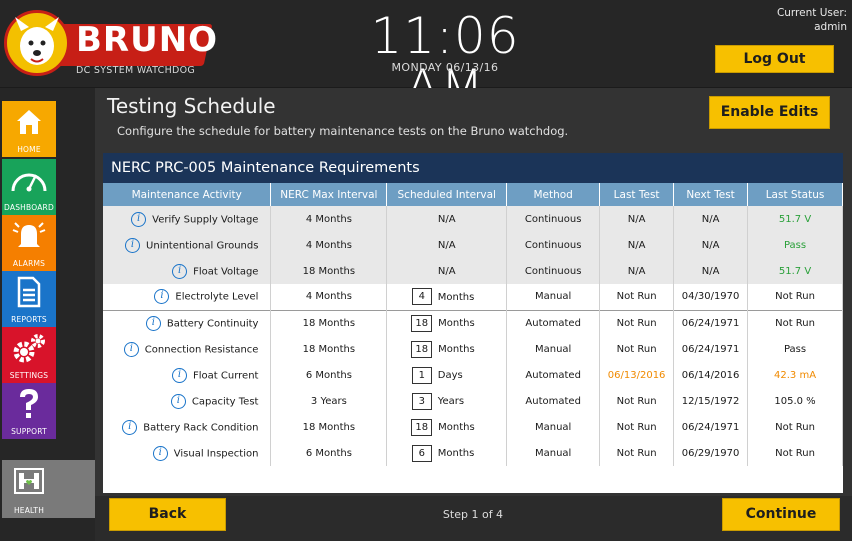 Image resolution: width=852 pixels, height=541 pixels. Describe the element at coordinates (473, 168) in the screenshot. I see `panel-heading: NERC PRC-005 Maintenance Requirements` at that location.